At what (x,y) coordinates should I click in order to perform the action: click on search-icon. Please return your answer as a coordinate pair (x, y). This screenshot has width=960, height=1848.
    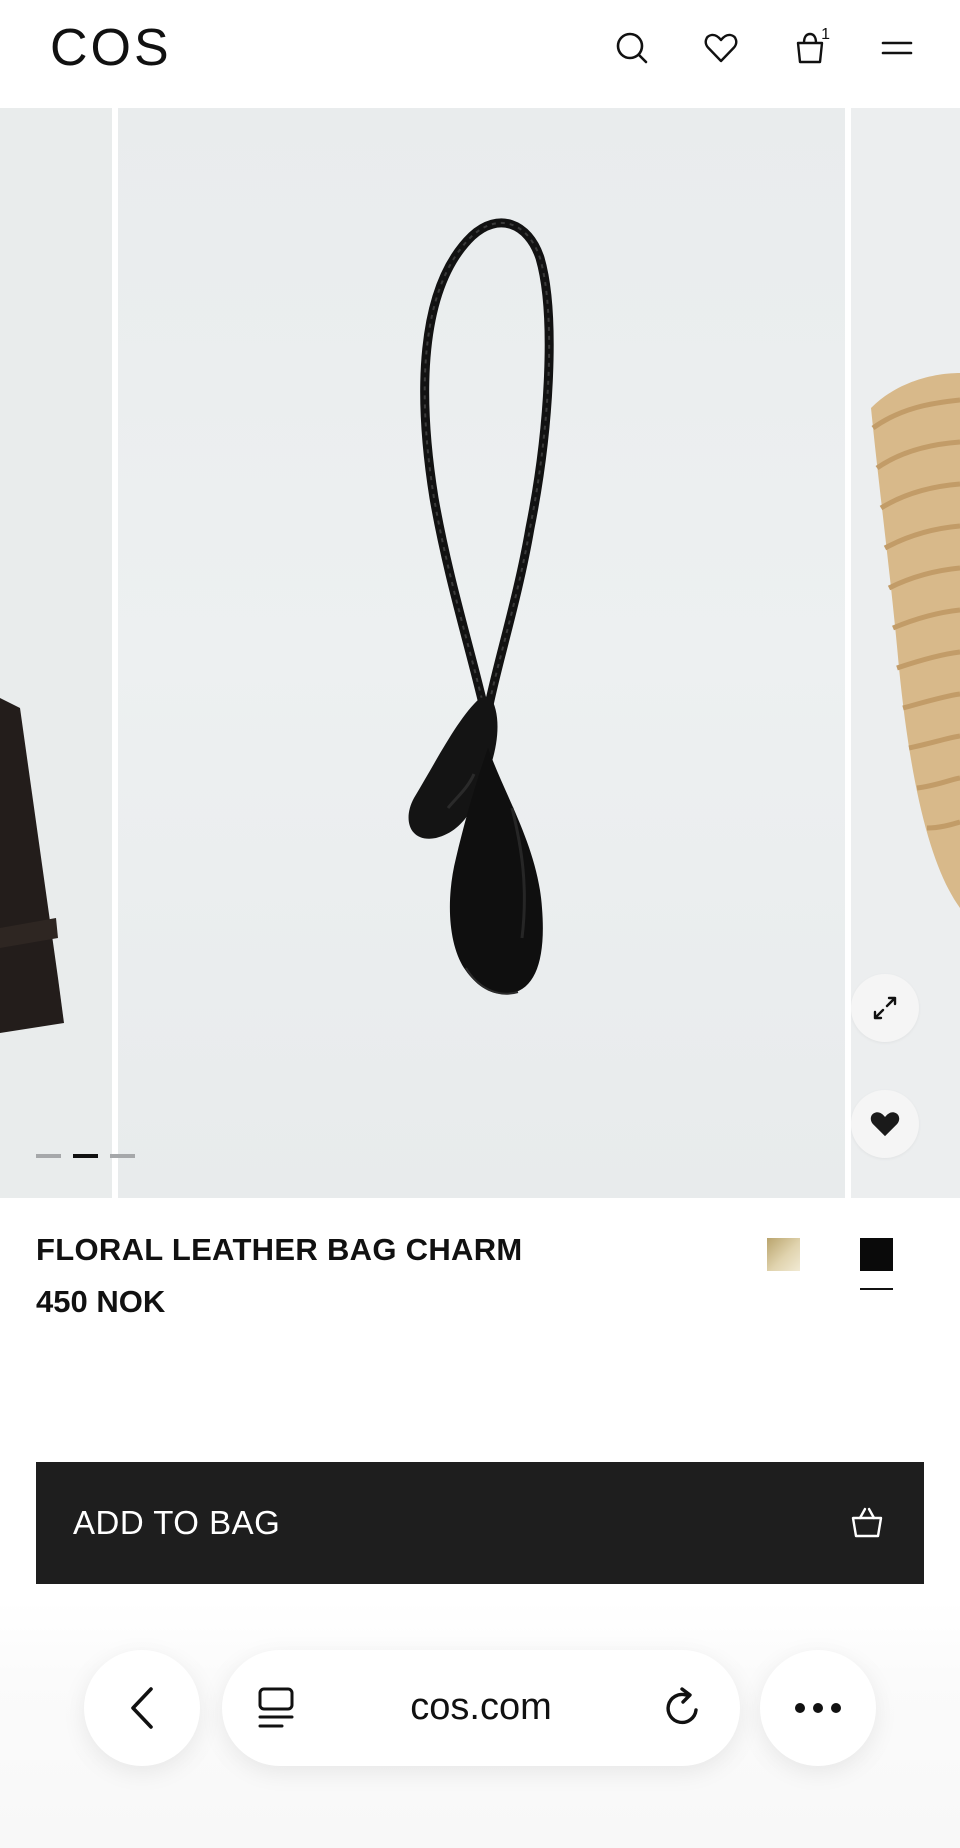
    Looking at the image, I should click on (632, 48).